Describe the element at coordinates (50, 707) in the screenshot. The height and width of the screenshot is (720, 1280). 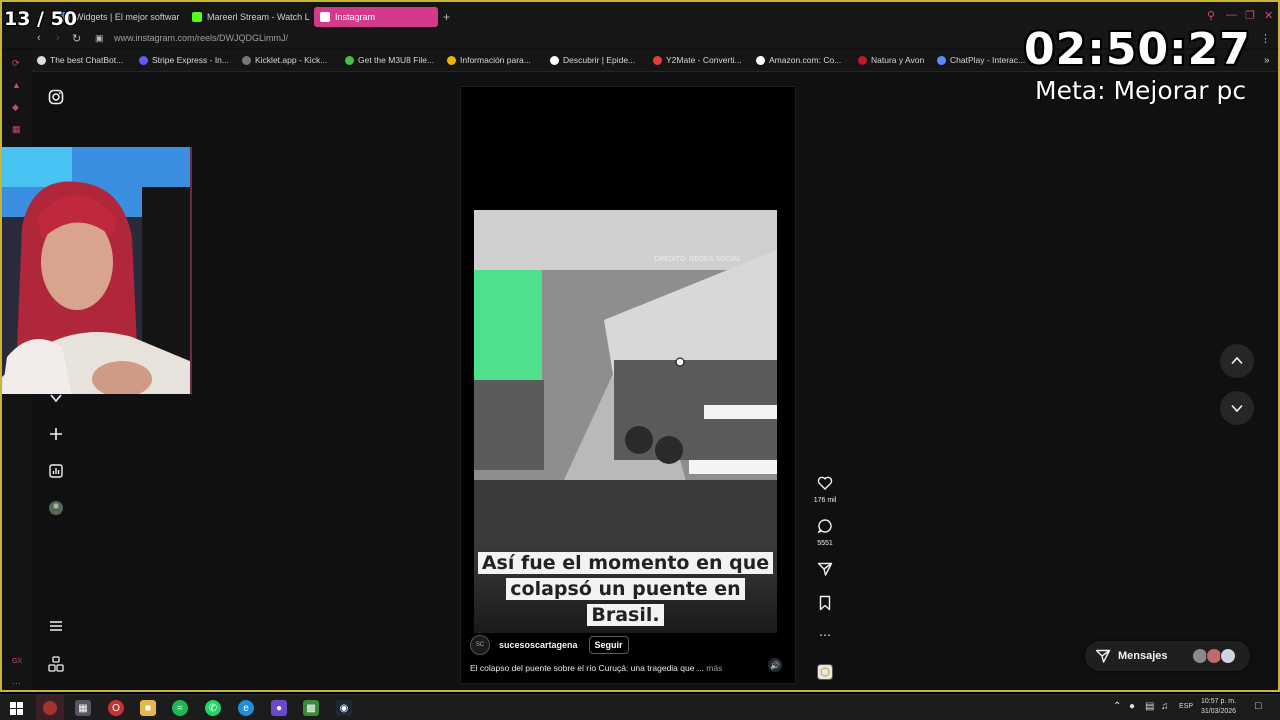
I see `taskbar-app-active` at that location.